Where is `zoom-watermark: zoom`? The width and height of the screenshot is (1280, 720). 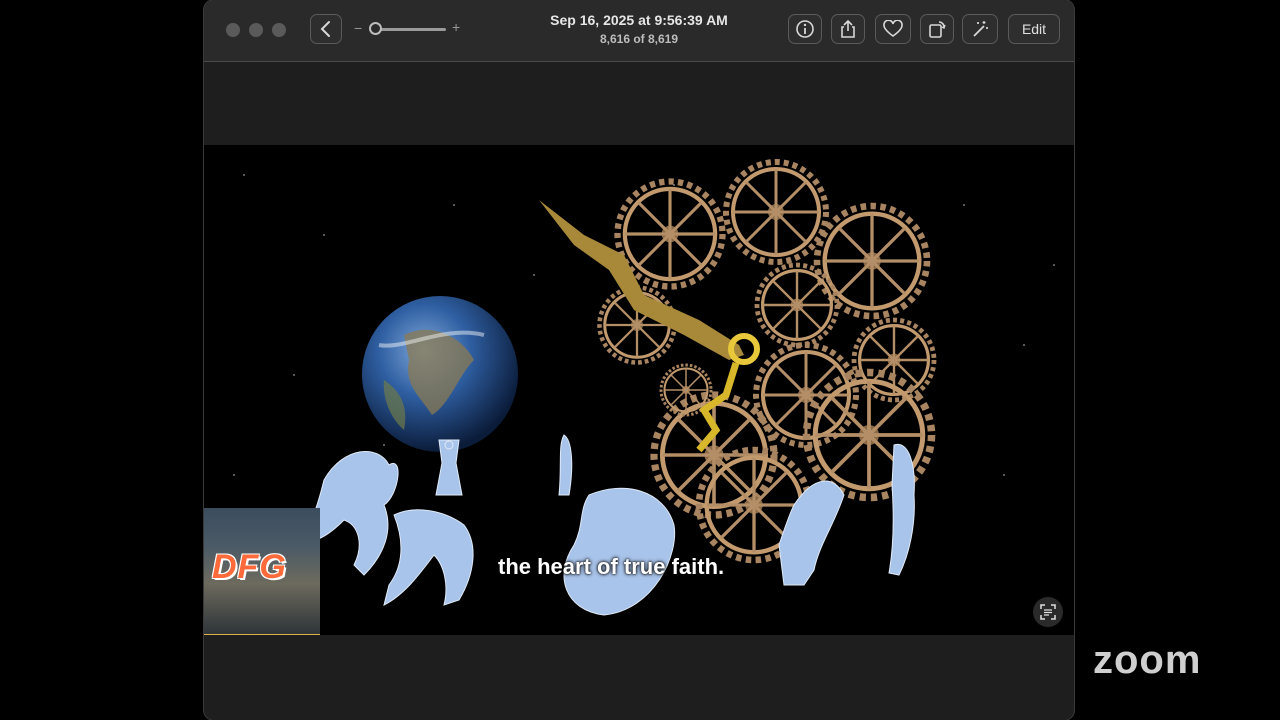 zoom-watermark: zoom is located at coordinates (1147, 660).